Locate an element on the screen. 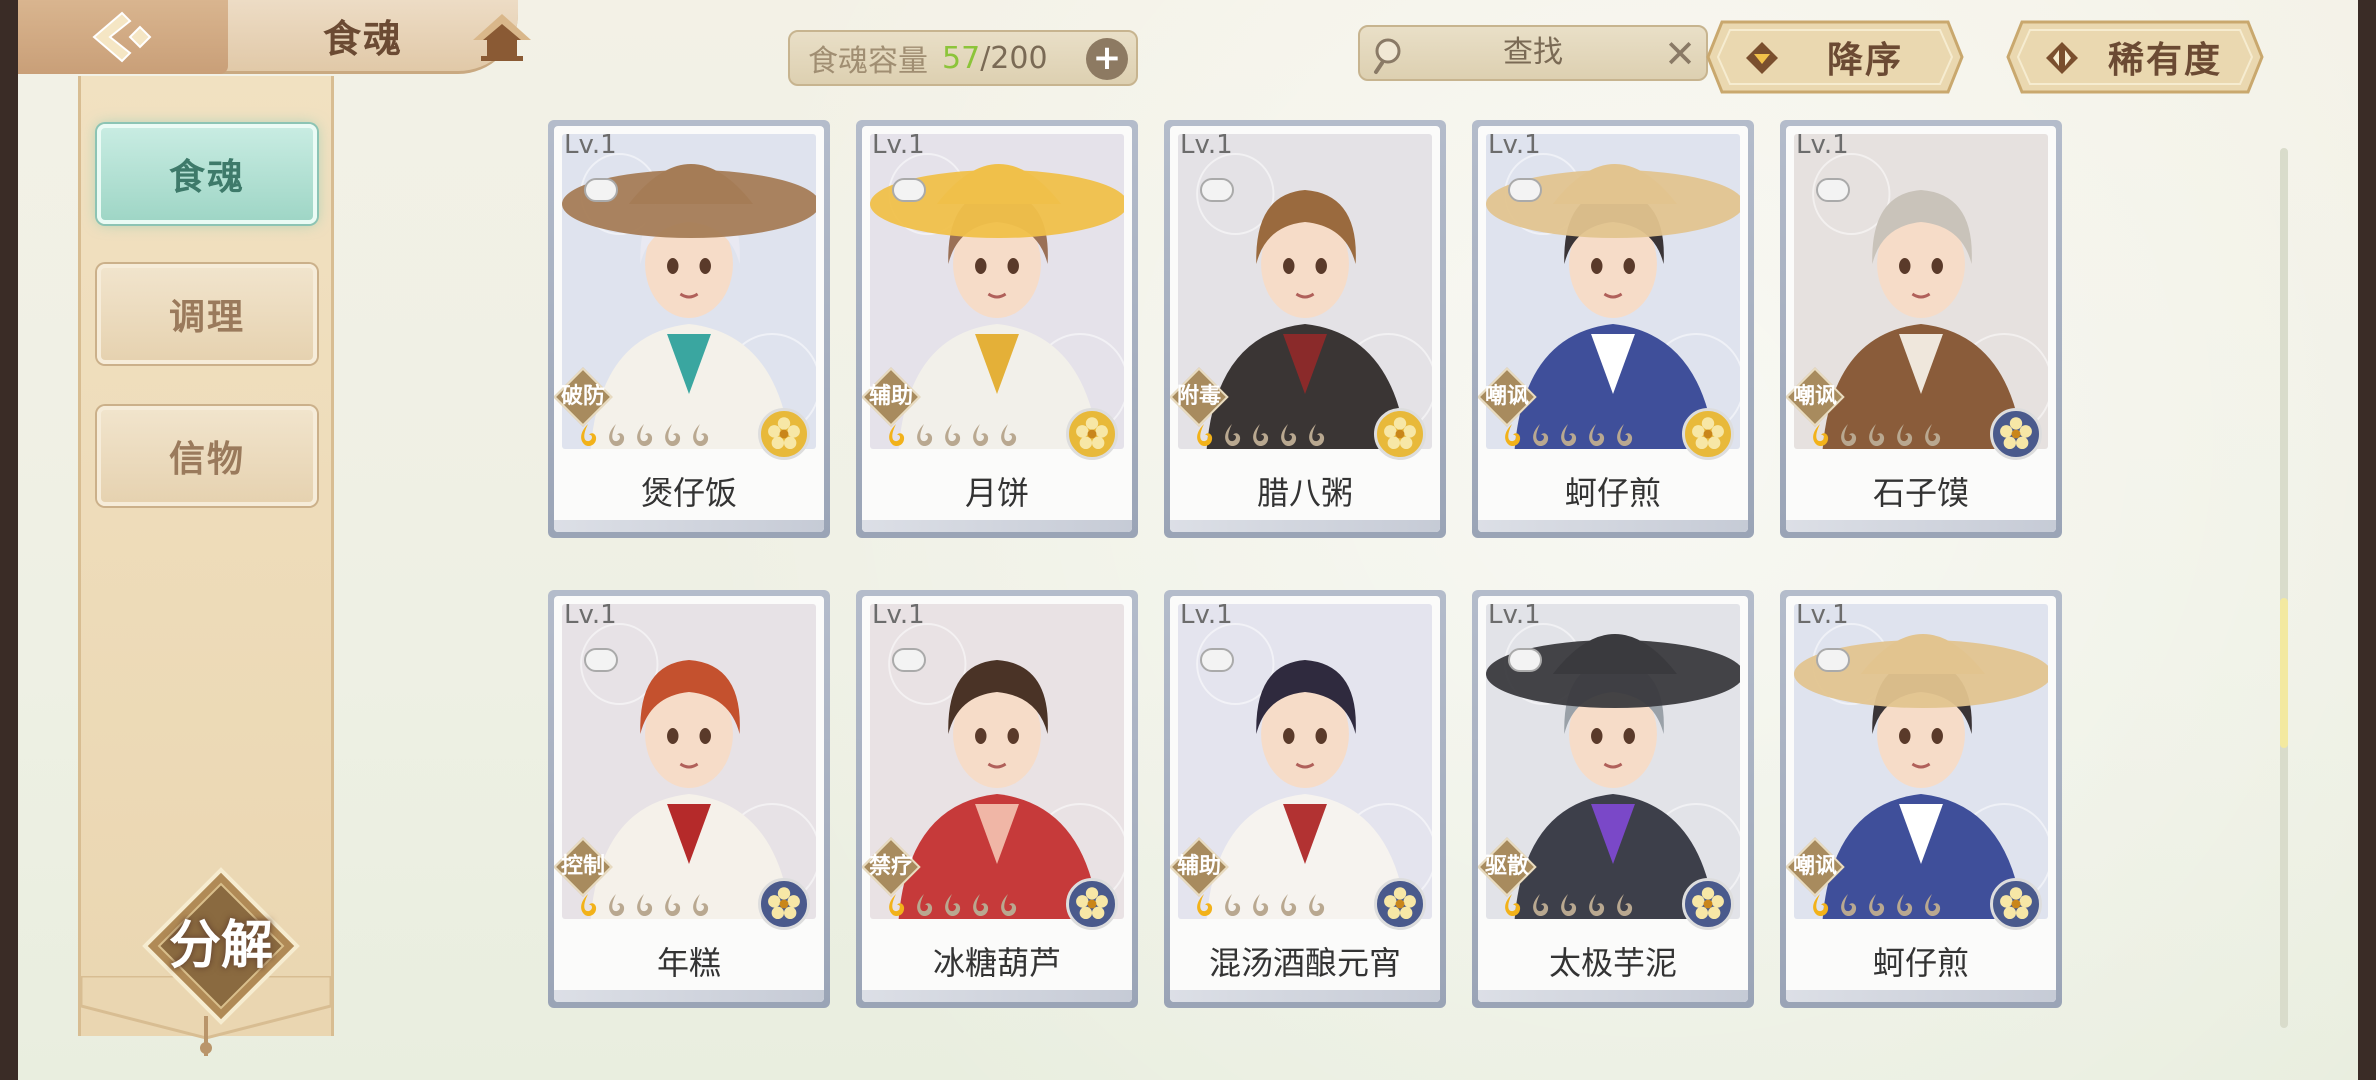 The height and width of the screenshot is (1080, 2376). page-title: 食魂 is located at coordinates (363, 38).